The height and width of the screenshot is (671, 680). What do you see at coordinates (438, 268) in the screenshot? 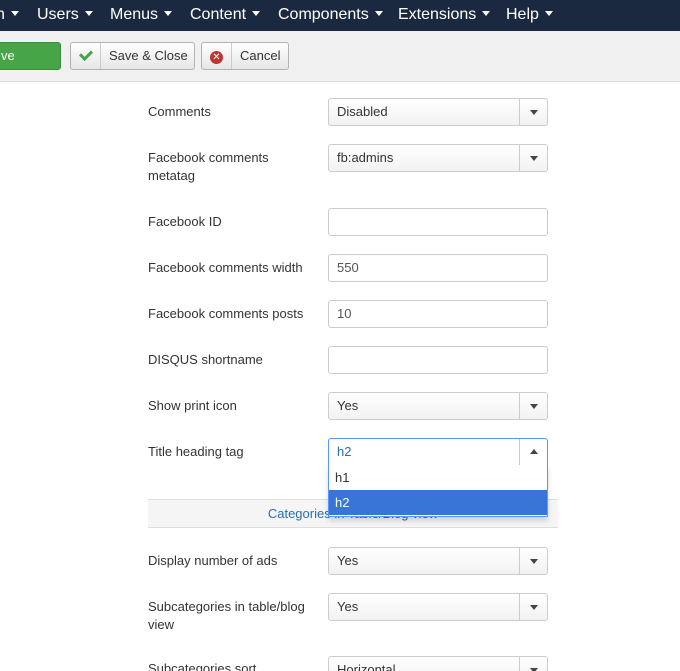
I see `fb-width-input: 550` at bounding box center [438, 268].